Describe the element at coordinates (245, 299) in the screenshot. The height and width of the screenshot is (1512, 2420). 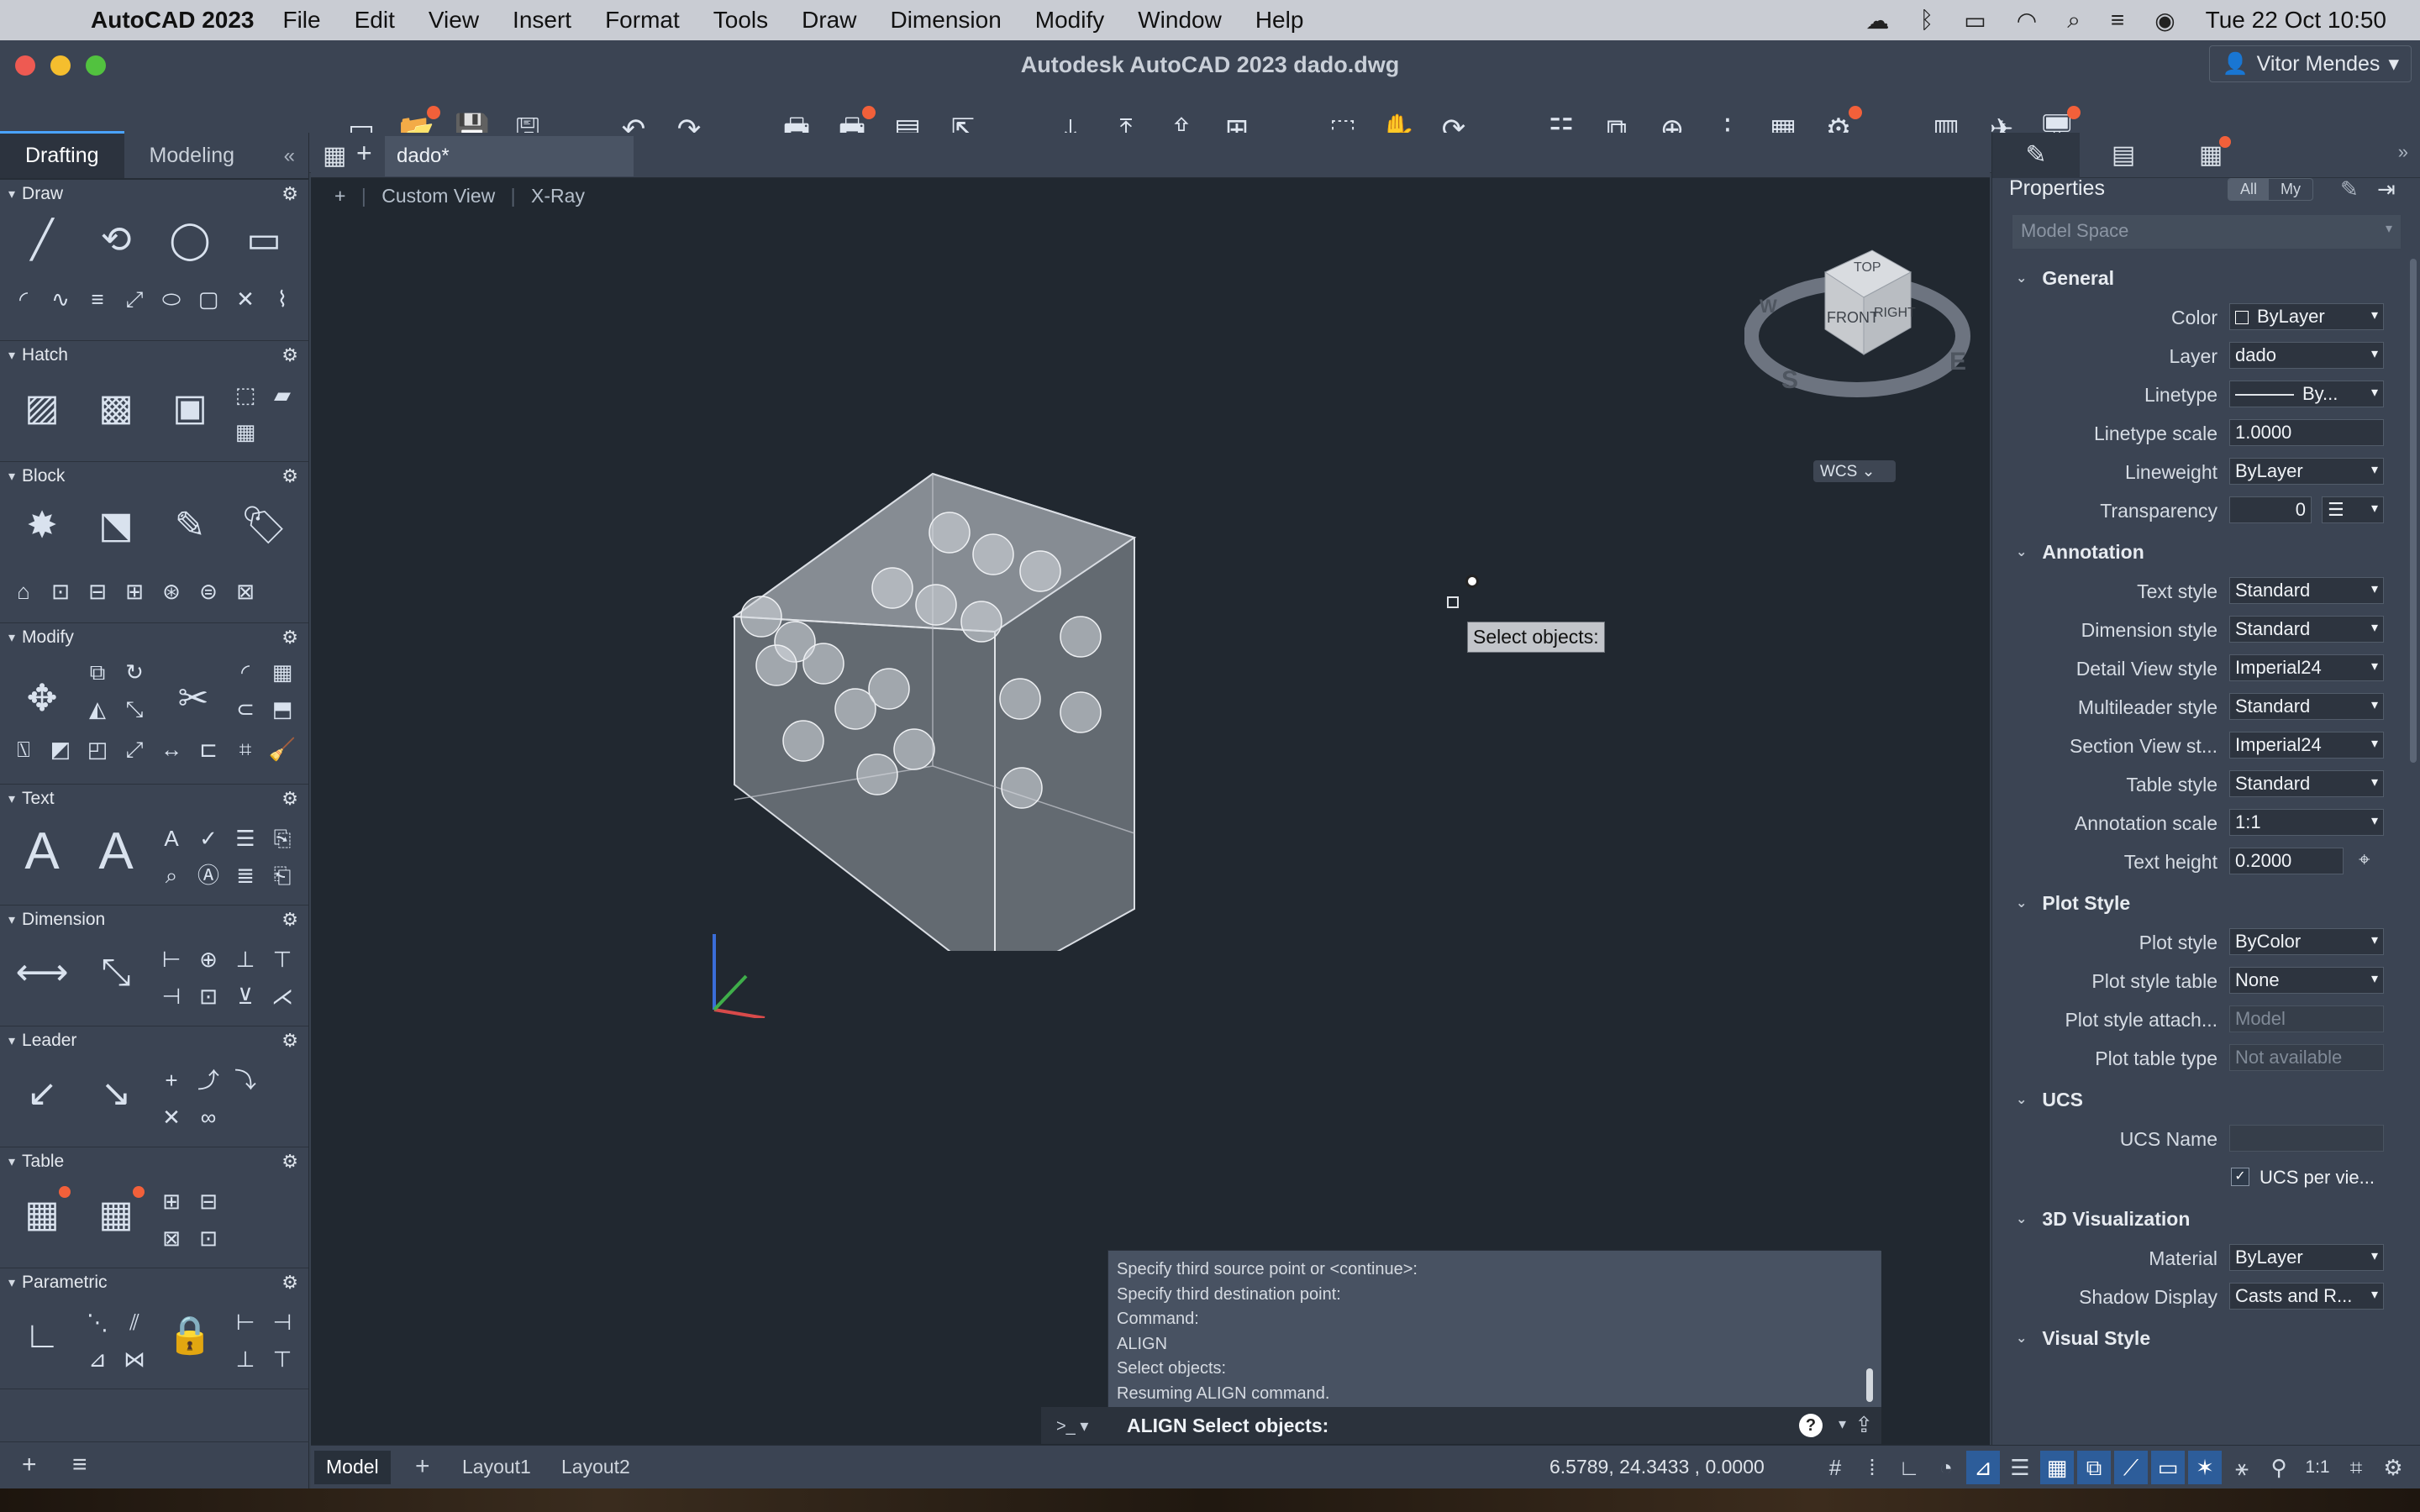
I see `xline-icon: ✕` at that location.